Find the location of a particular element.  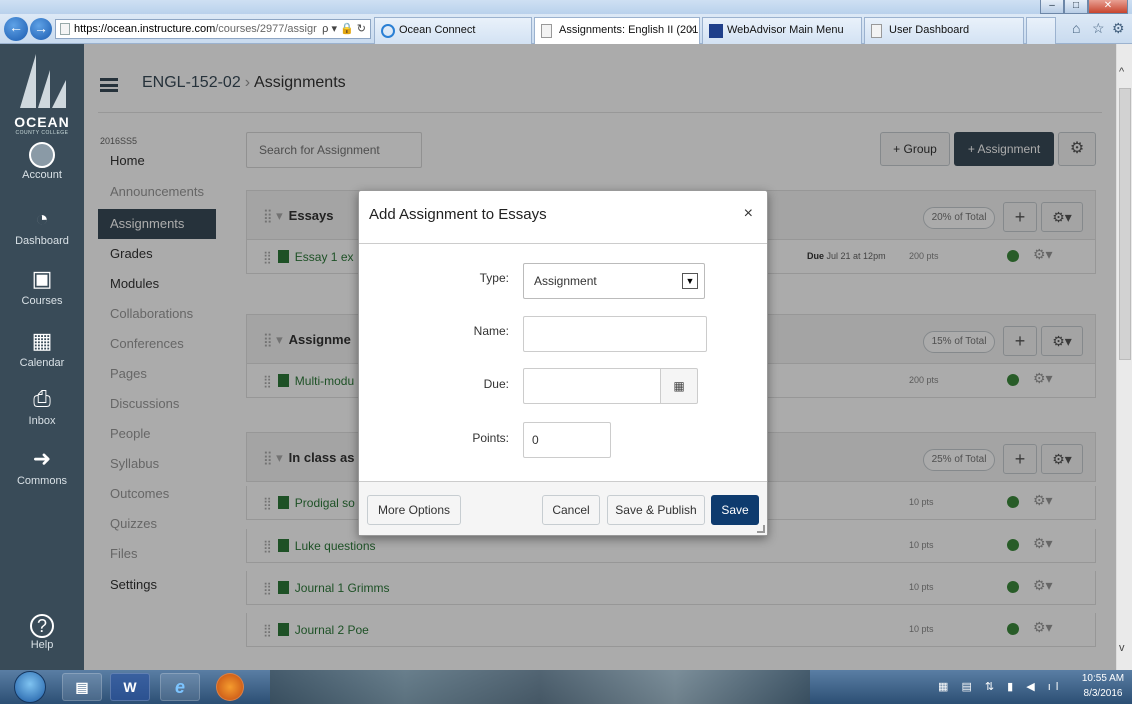

tab-webadvisor: WebAdvisor Main Menu is located at coordinates (782, 30).